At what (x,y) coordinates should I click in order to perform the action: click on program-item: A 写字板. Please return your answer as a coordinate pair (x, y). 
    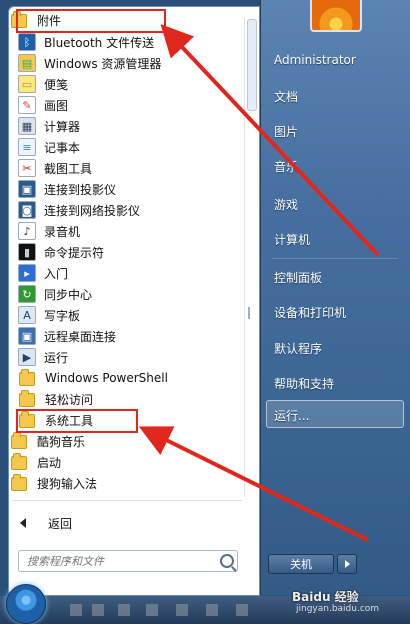
    Looking at the image, I should click on (49, 315).